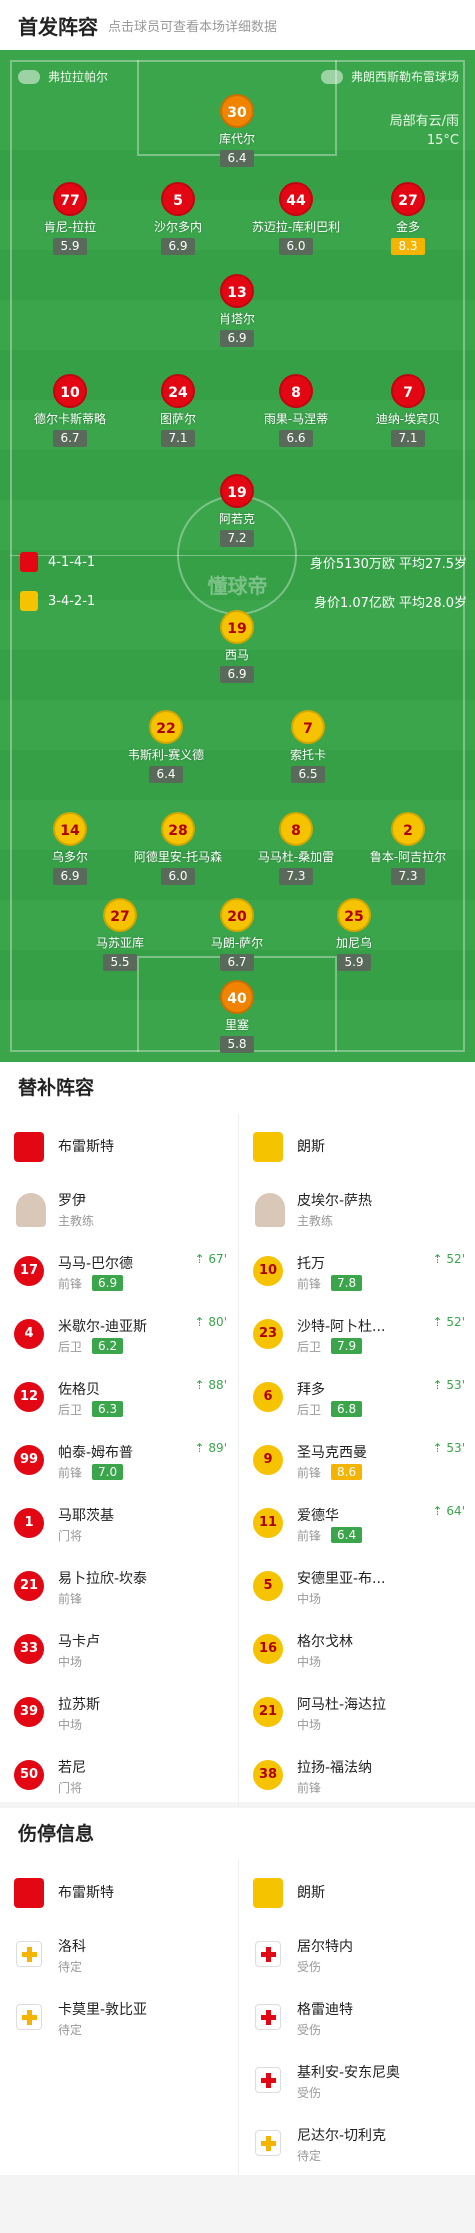 This screenshot has width=475, height=2233. I want to click on sub-player-row: 38 拉扬-福法纳 前锋, so click(357, 1775).